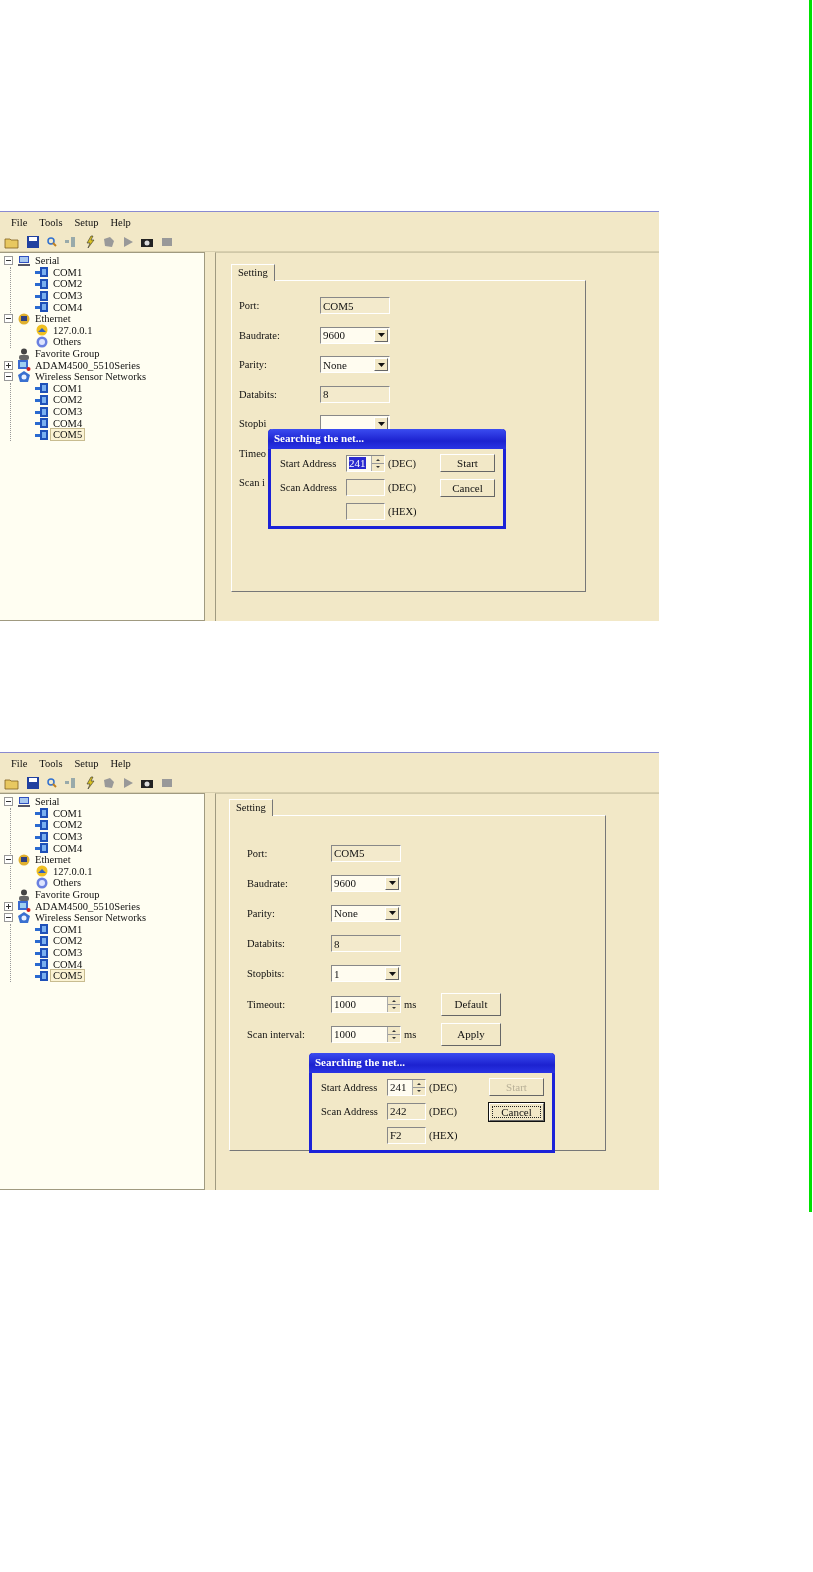 The height and width of the screenshot is (1572, 813). I want to click on field-label: Port:, so click(257, 853).